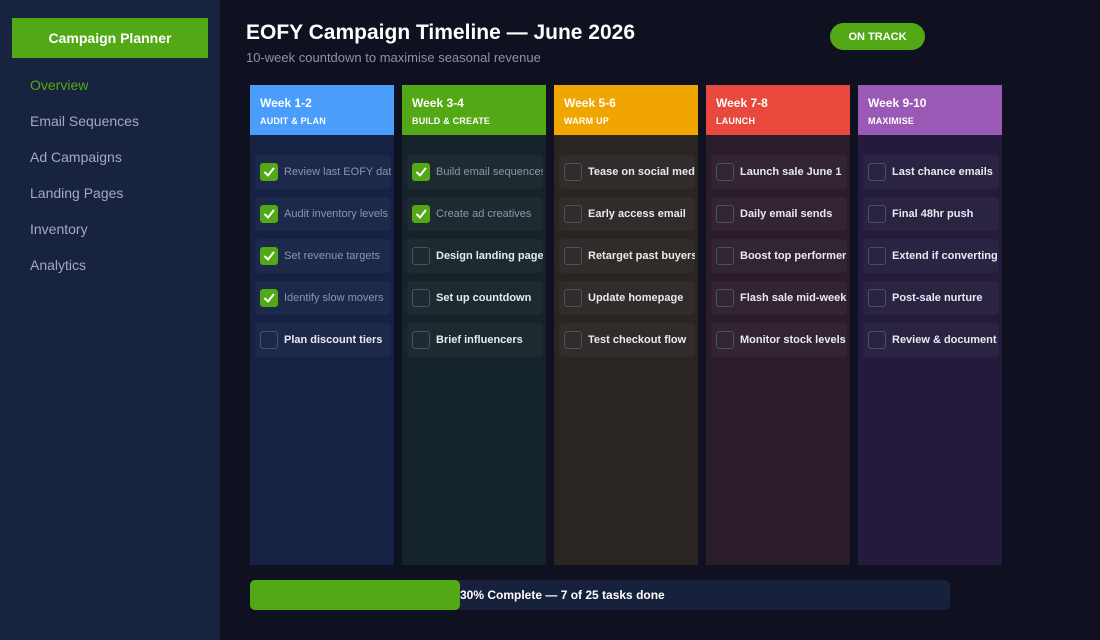  Describe the element at coordinates (484, 298) in the screenshot. I see `task-label: Set up countdown` at that location.